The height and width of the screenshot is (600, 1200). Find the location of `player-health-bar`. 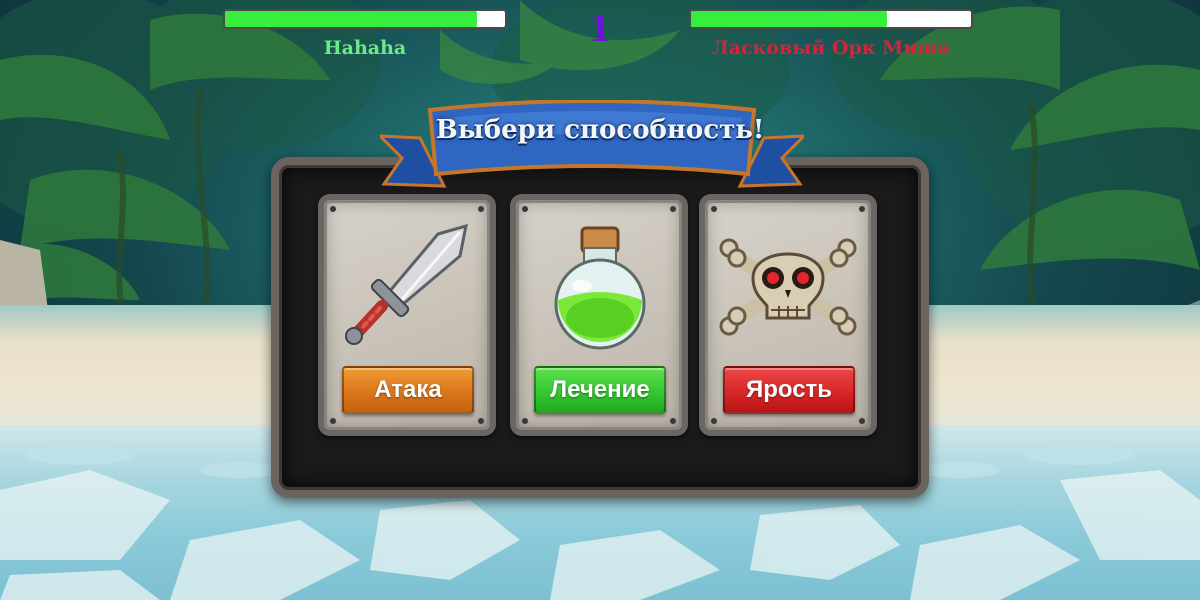

player-health-bar is located at coordinates (365, 19).